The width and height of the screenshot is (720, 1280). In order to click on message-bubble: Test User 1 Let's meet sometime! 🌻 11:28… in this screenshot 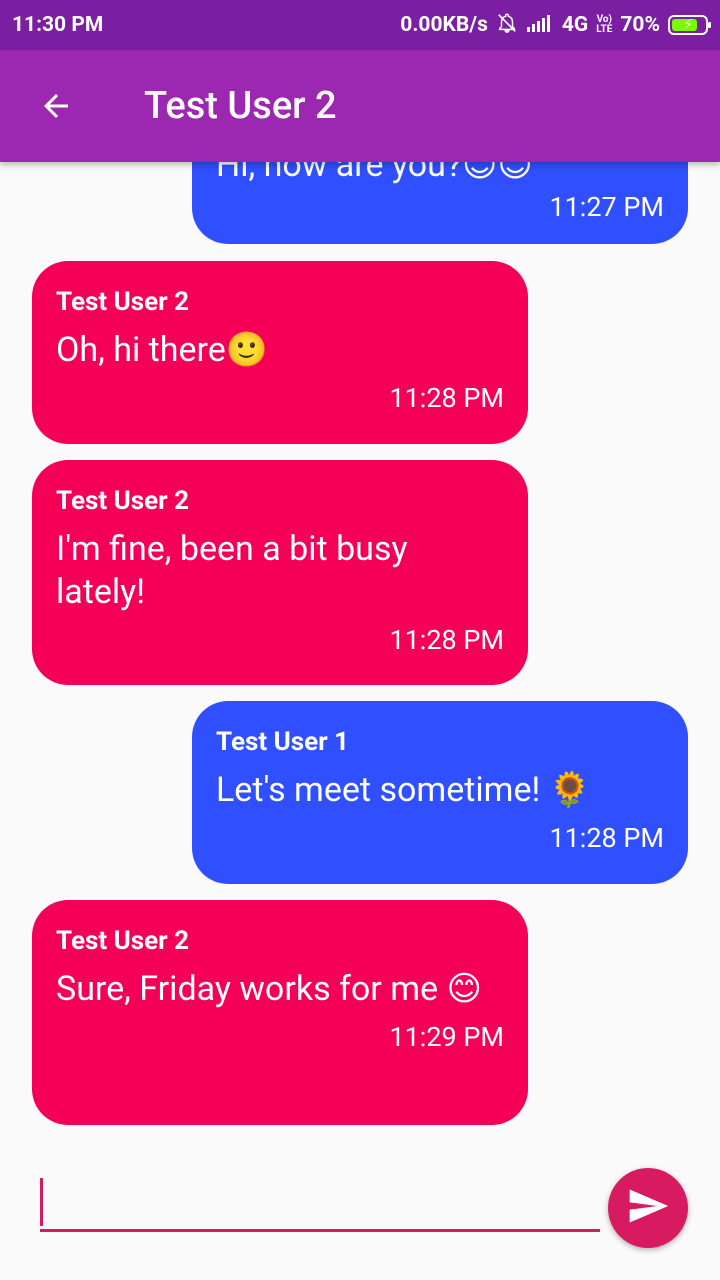, I will do `click(440, 792)`.